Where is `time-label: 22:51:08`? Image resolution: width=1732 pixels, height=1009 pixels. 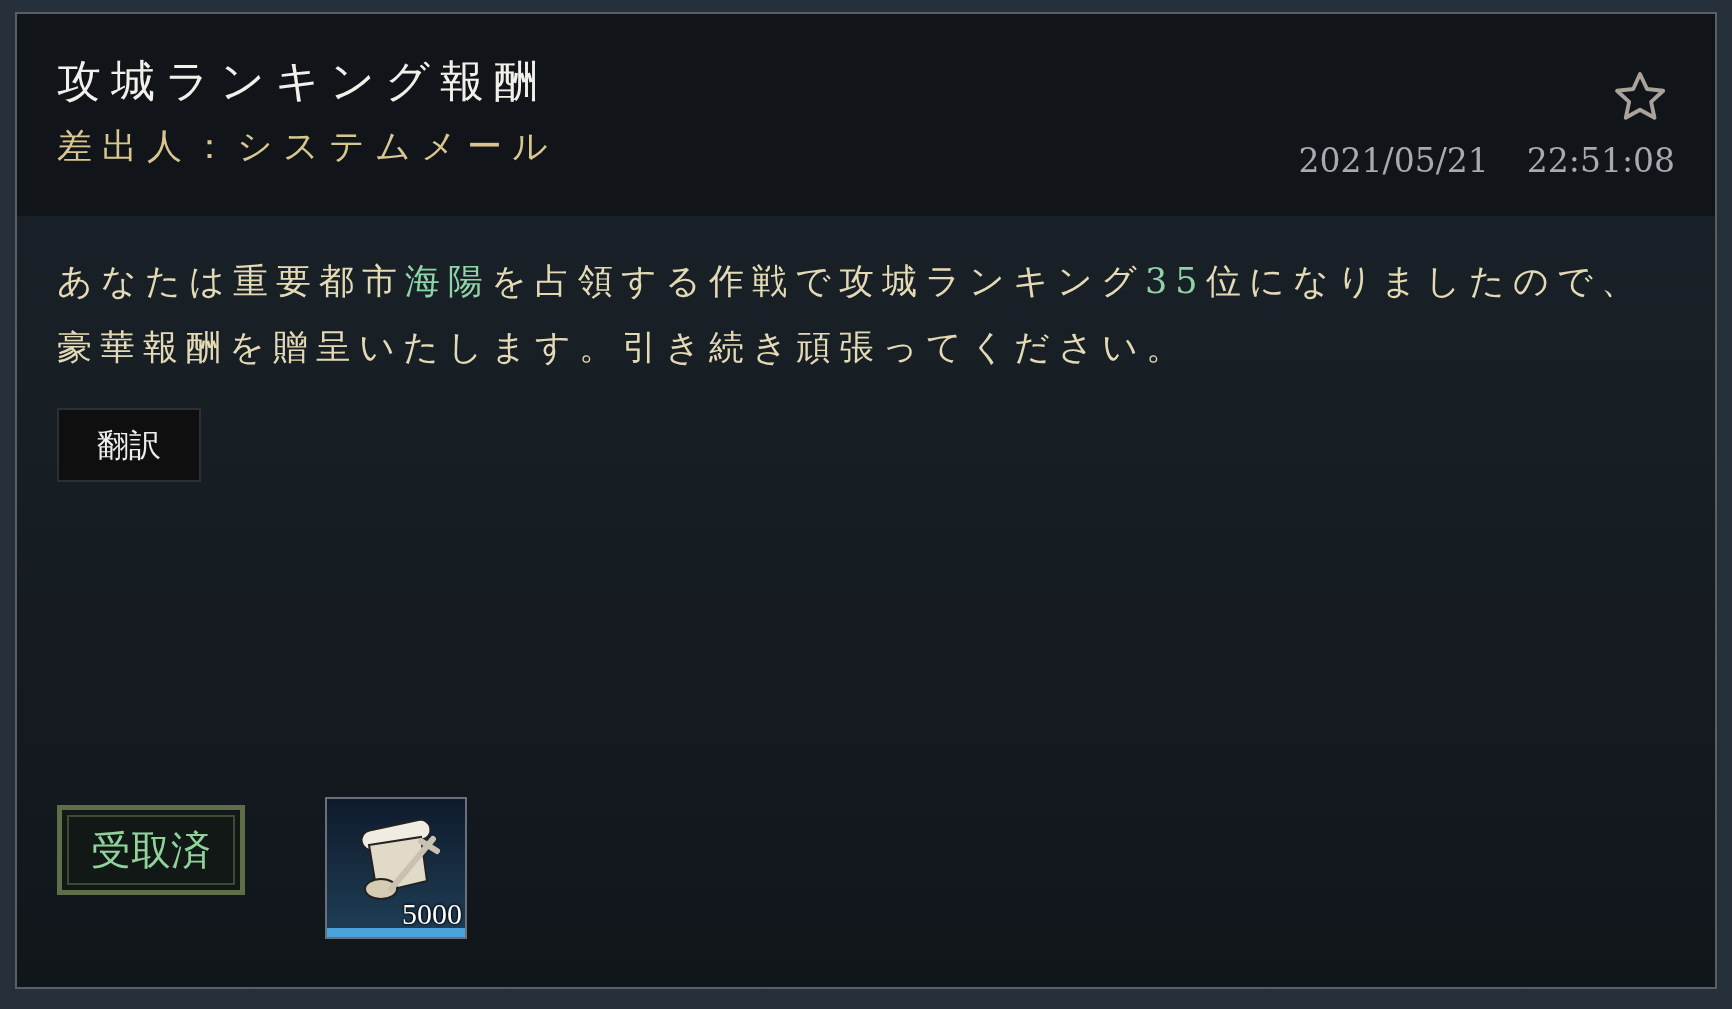
time-label: 22:51:08 is located at coordinates (1600, 161).